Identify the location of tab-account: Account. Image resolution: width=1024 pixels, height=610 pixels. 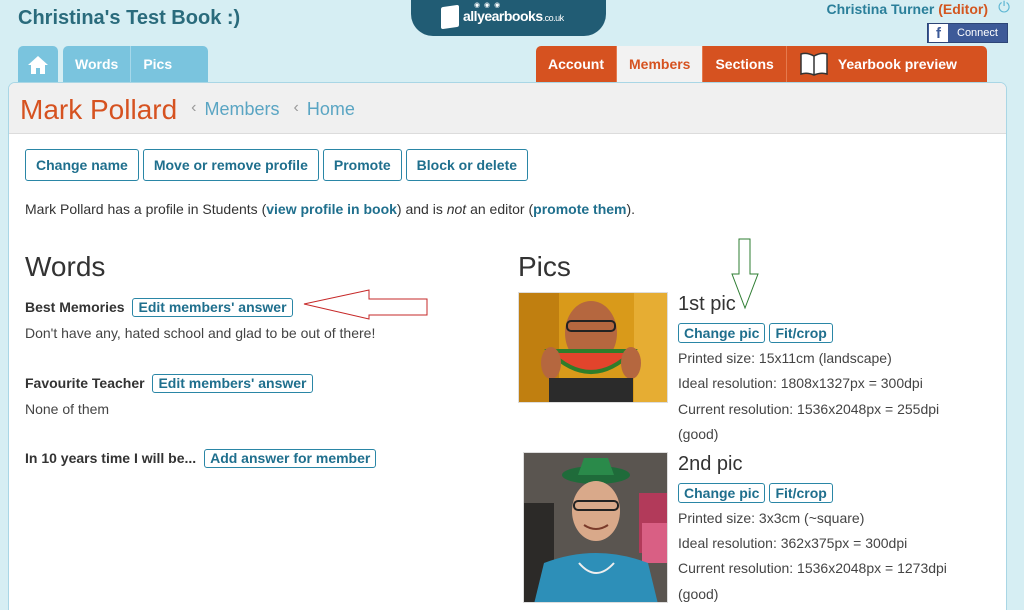
(576, 64).